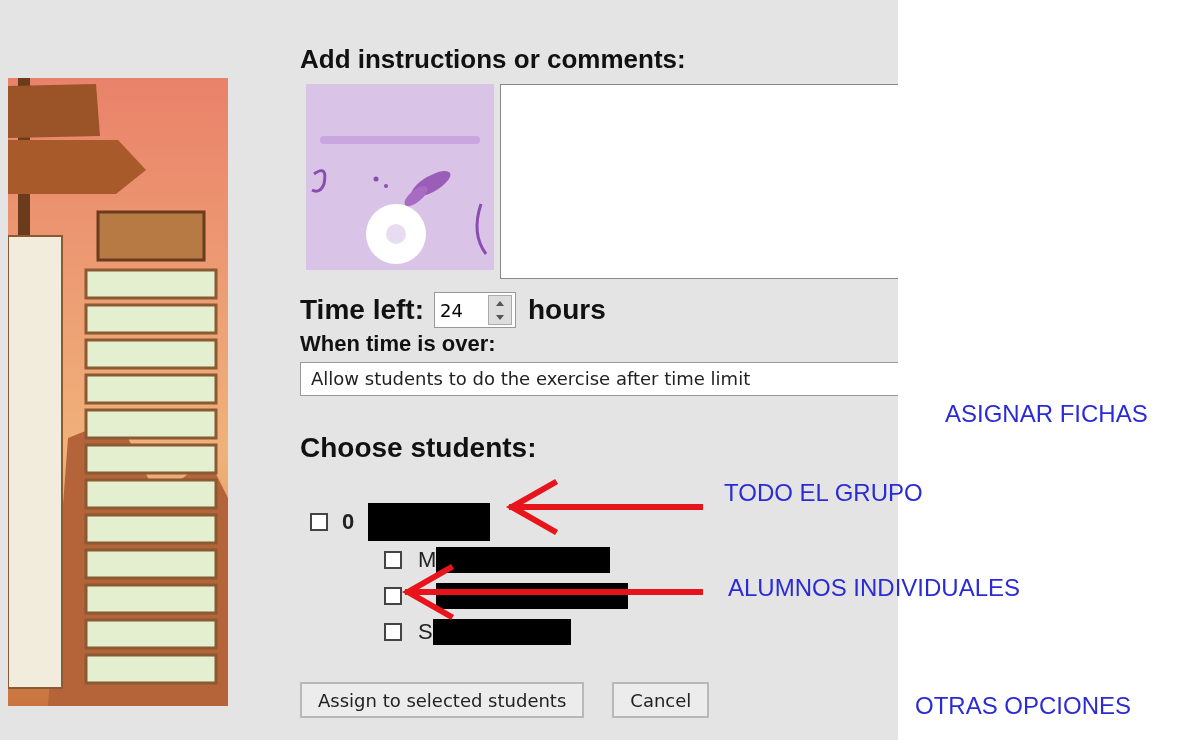 Image resolution: width=1204 pixels, height=740 pixels. Describe the element at coordinates (499, 310) in the screenshot. I see `spin-icon` at that location.